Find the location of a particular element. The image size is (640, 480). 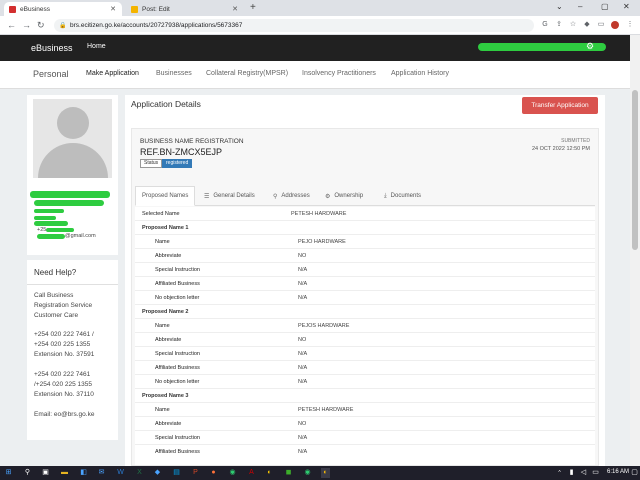

back-icon: ← is located at coordinates (11, 25).